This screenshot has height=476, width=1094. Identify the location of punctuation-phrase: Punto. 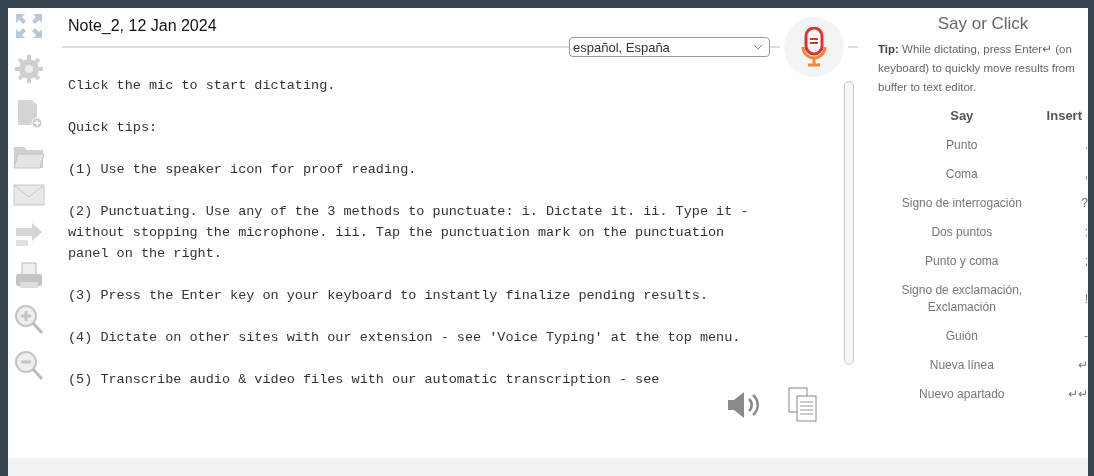
(962, 145).